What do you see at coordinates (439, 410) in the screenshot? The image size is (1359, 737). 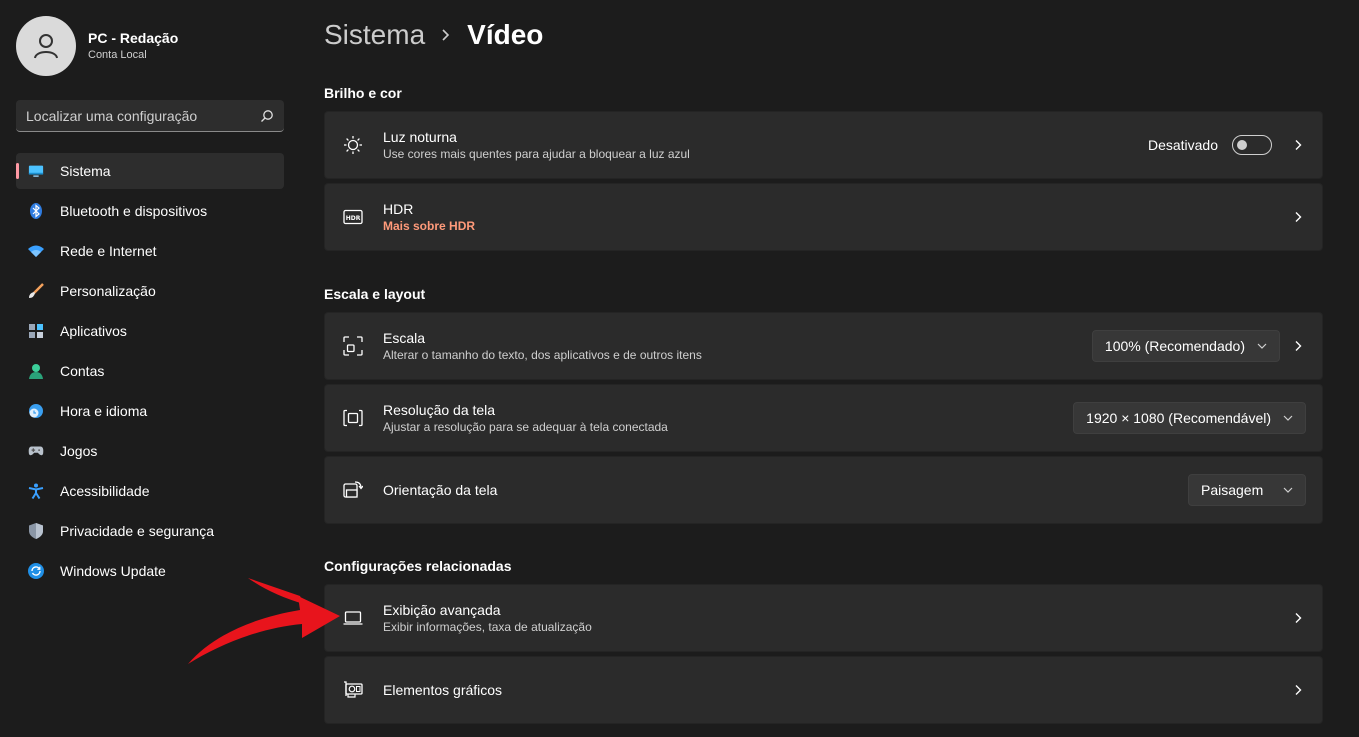 I see `resolution-title: Resolução da tela` at bounding box center [439, 410].